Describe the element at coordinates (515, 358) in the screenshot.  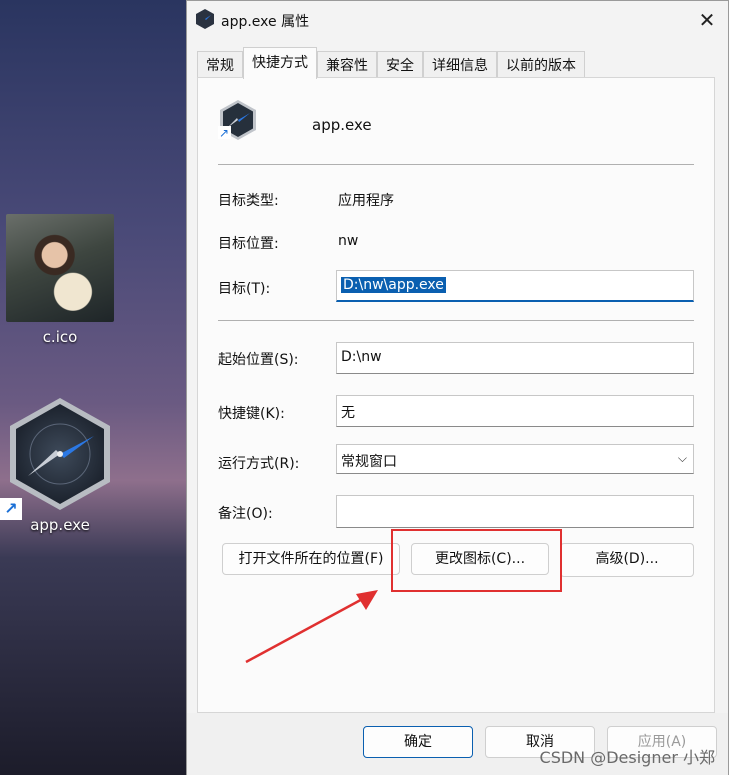
I see `start-in-input: D:\nw` at that location.